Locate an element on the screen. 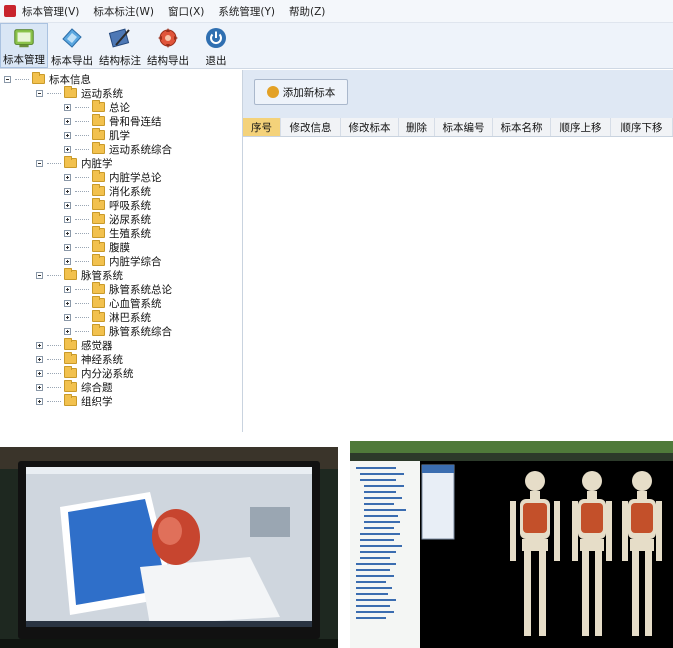 The height and width of the screenshot is (648, 673). tree-leaf: 脉管系统总论 is located at coordinates (118, 289).